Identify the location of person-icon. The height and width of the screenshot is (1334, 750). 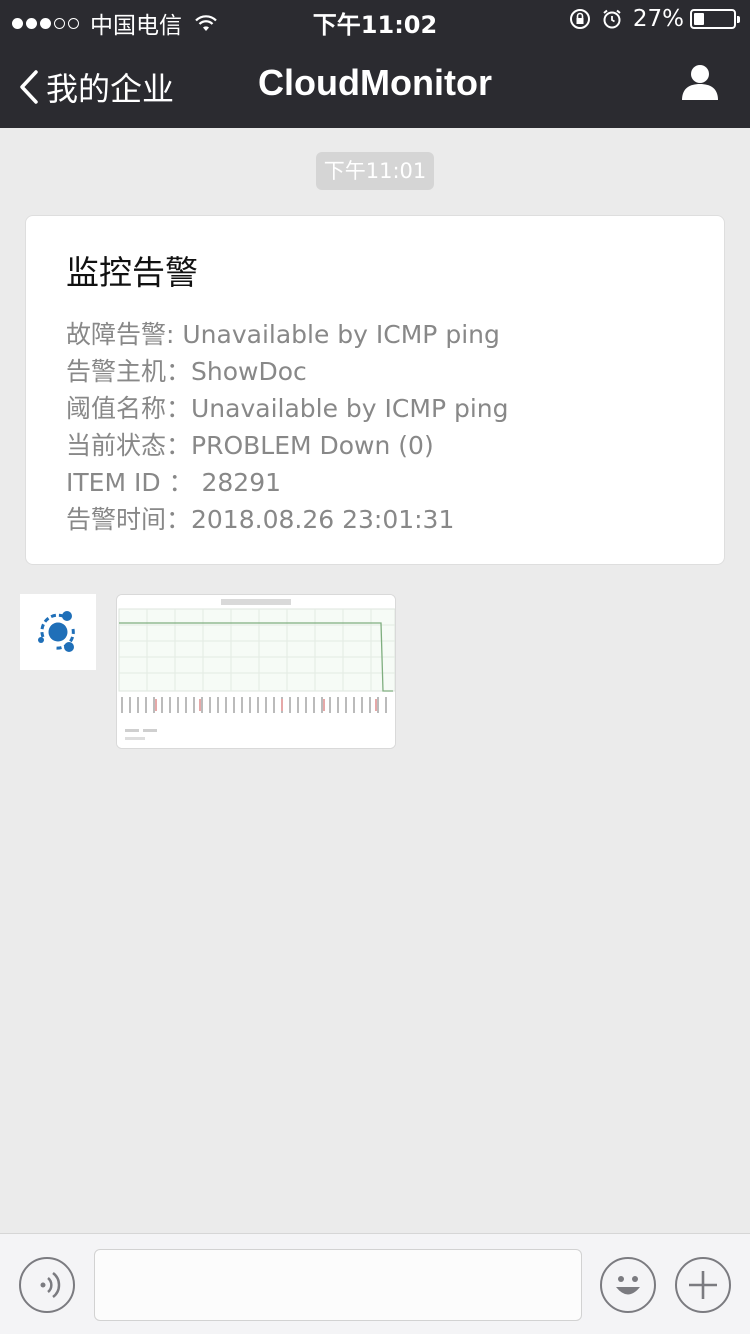
(700, 82).